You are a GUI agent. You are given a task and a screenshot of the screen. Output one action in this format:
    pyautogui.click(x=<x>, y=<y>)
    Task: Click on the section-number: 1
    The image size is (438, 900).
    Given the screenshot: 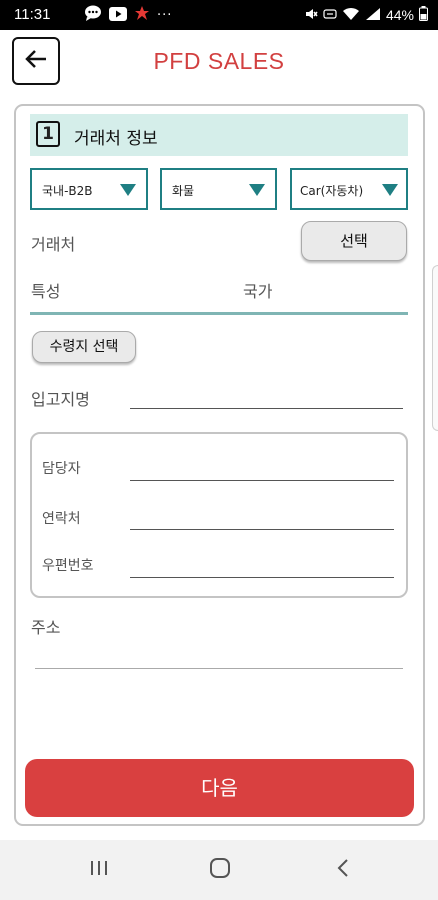 What is the action you would take?
    pyautogui.click(x=48, y=134)
    